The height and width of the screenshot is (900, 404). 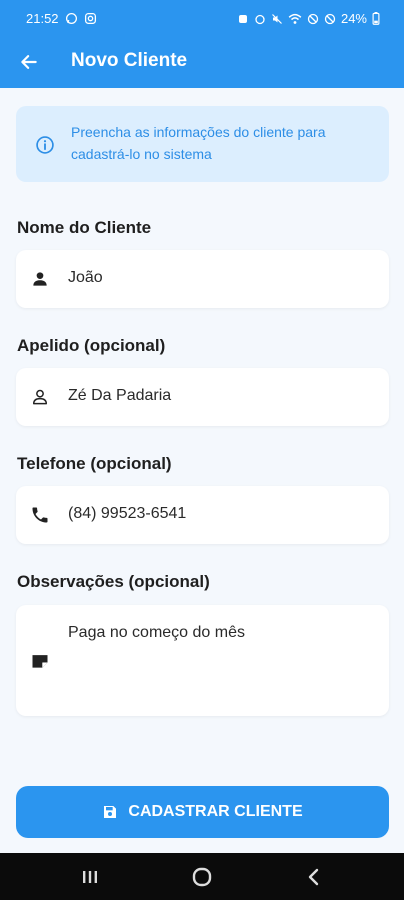 What do you see at coordinates (376, 18) in the screenshot?
I see `battery-icon` at bounding box center [376, 18].